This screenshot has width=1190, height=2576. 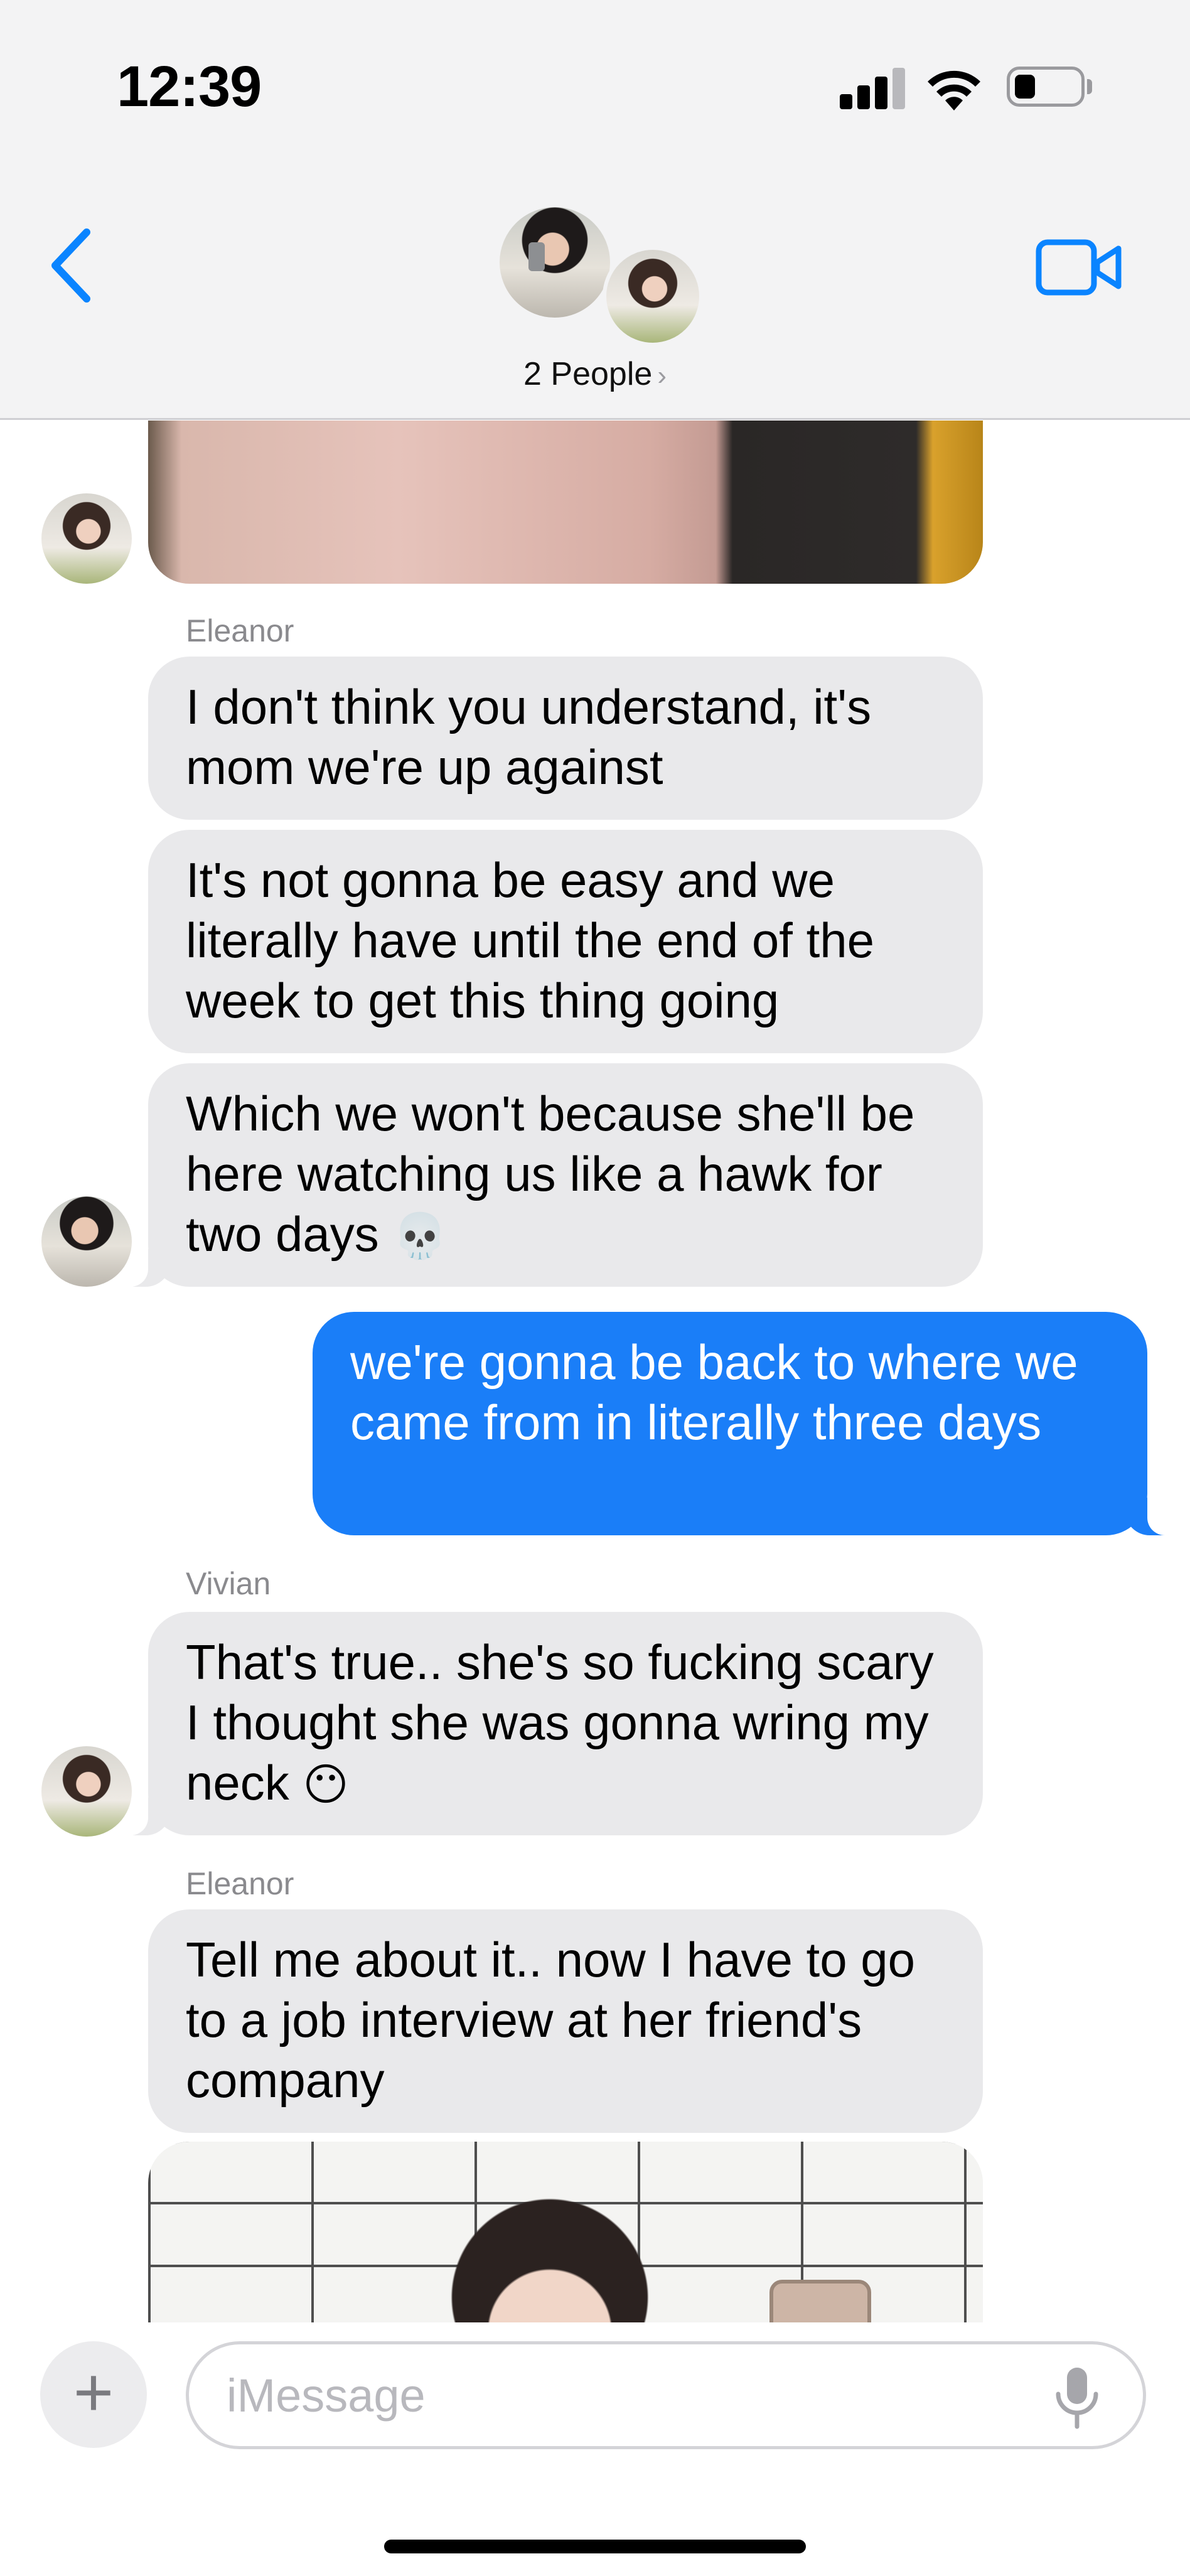 I want to click on group-avatar-eleanor, so click(x=555, y=262).